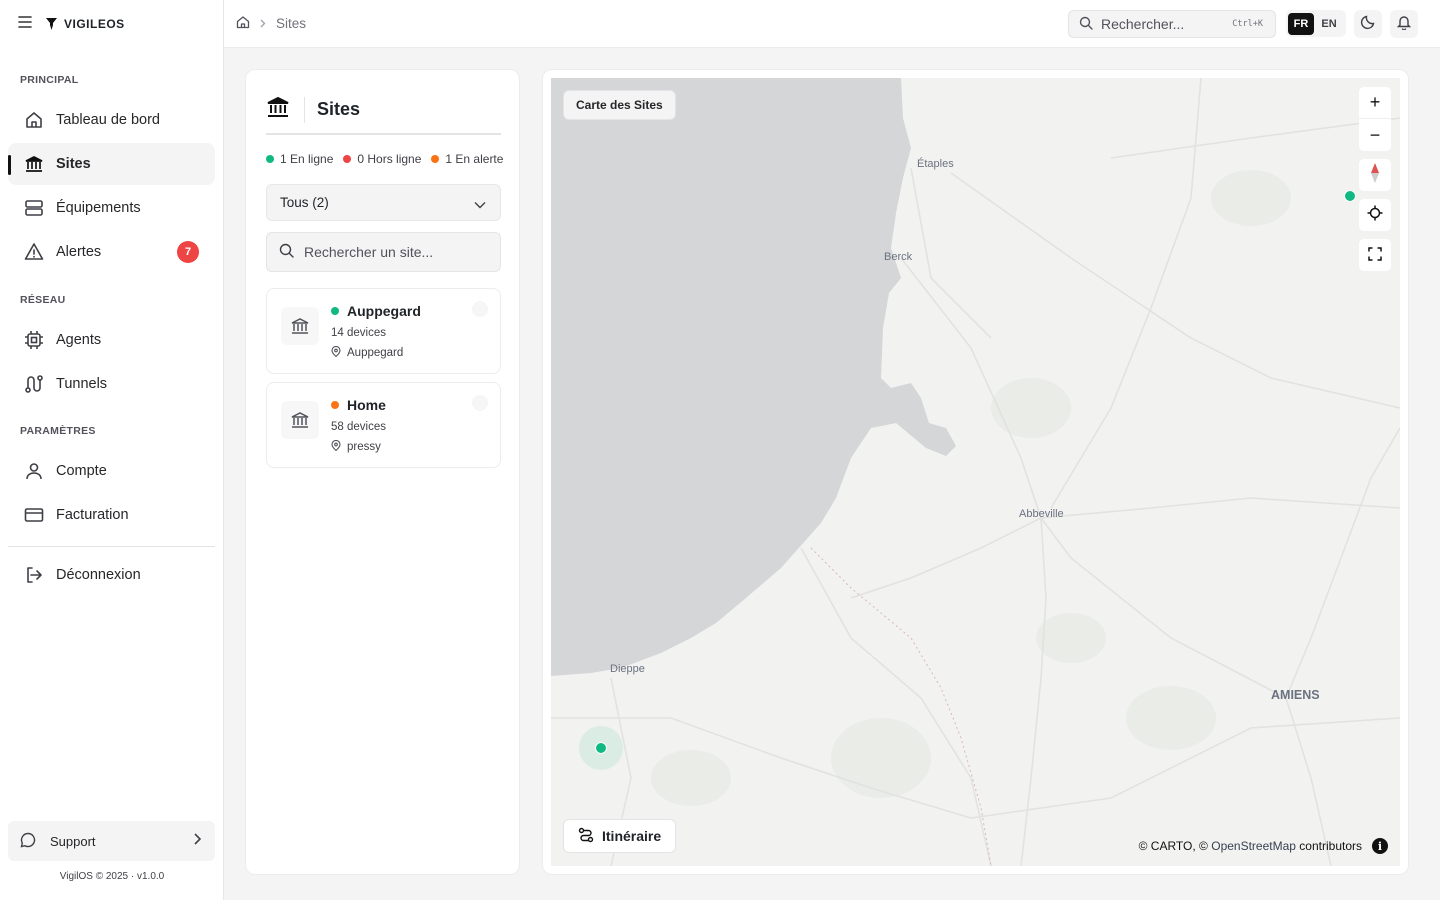 Image resolution: width=1440 pixels, height=900 pixels. Describe the element at coordinates (347, 159) in the screenshot. I see `offline-dot` at that location.